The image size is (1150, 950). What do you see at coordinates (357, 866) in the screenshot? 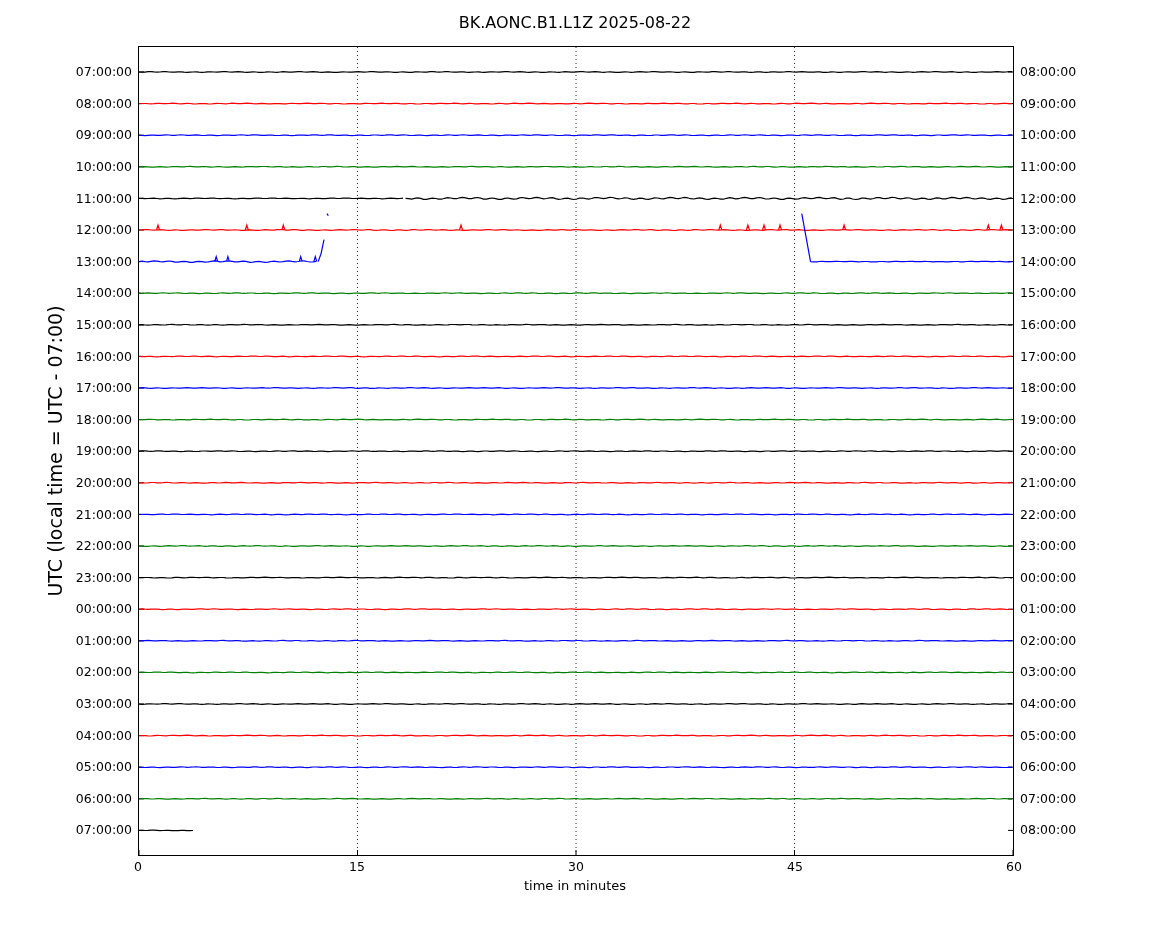
I see `x-tick-label: 15` at bounding box center [357, 866].